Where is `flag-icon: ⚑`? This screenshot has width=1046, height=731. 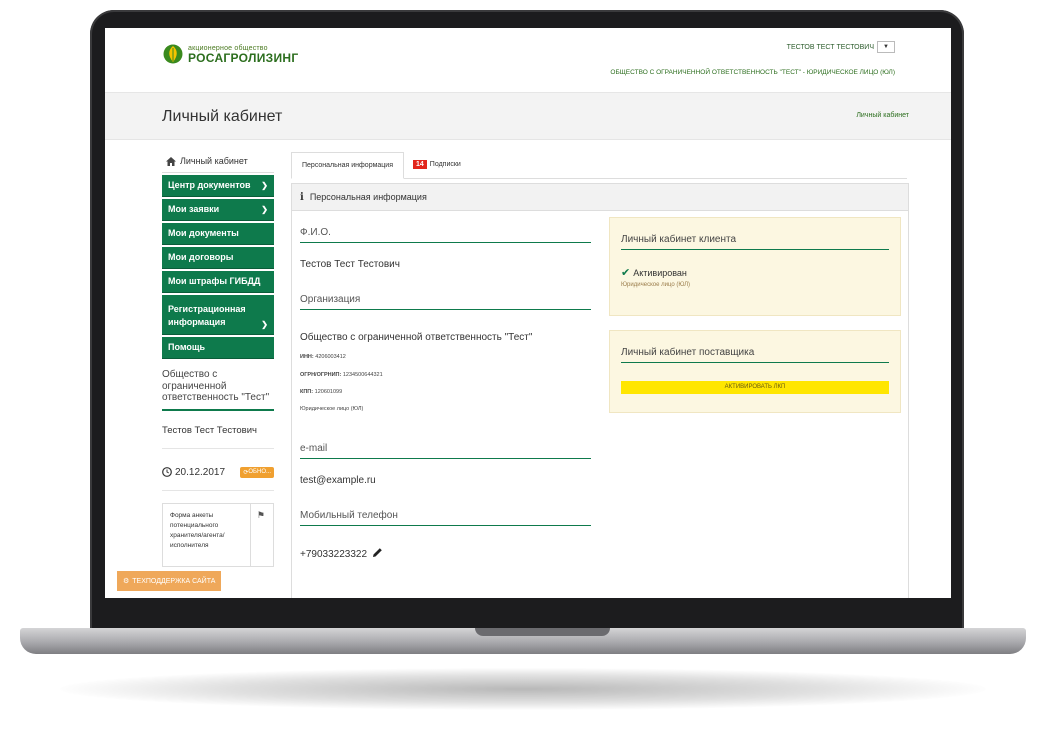
flag-icon: ⚑ is located at coordinates (261, 515).